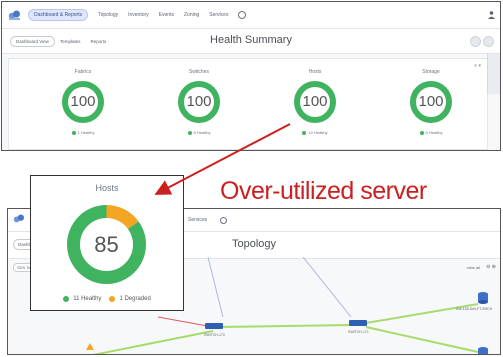  What do you see at coordinates (318, 132) in the screenshot?
I see `legend-text: 12 Healthy` at bounding box center [318, 132].